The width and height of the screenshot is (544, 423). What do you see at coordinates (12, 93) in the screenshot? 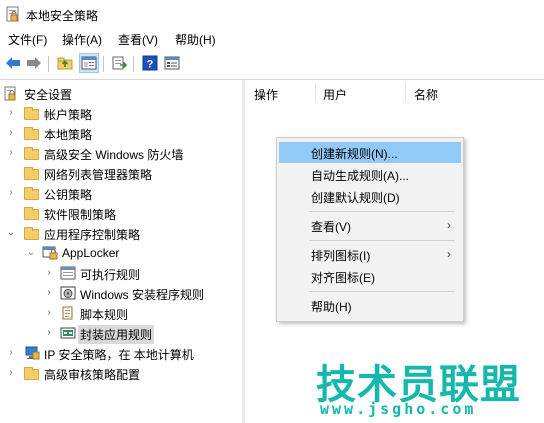
I see `security-settings-icon` at bounding box center [12, 93].